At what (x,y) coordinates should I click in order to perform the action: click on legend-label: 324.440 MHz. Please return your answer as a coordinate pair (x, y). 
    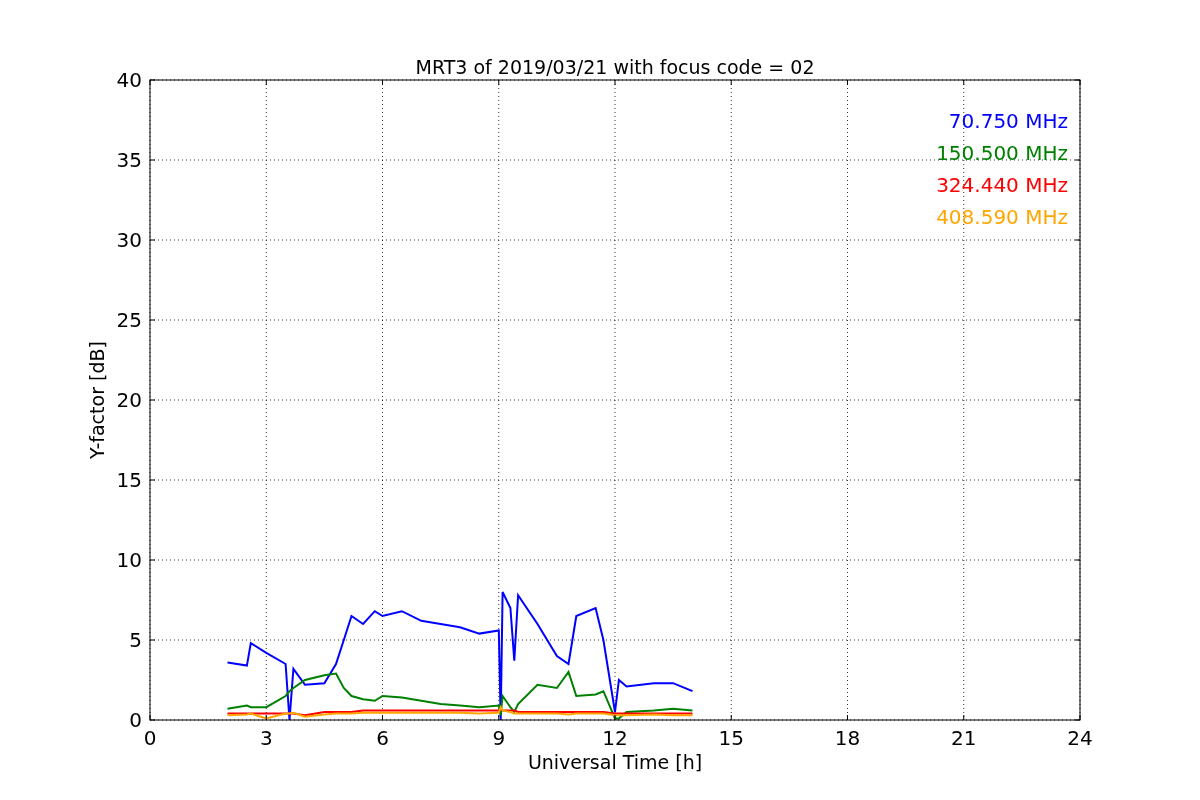
    Looking at the image, I should click on (1002, 185).